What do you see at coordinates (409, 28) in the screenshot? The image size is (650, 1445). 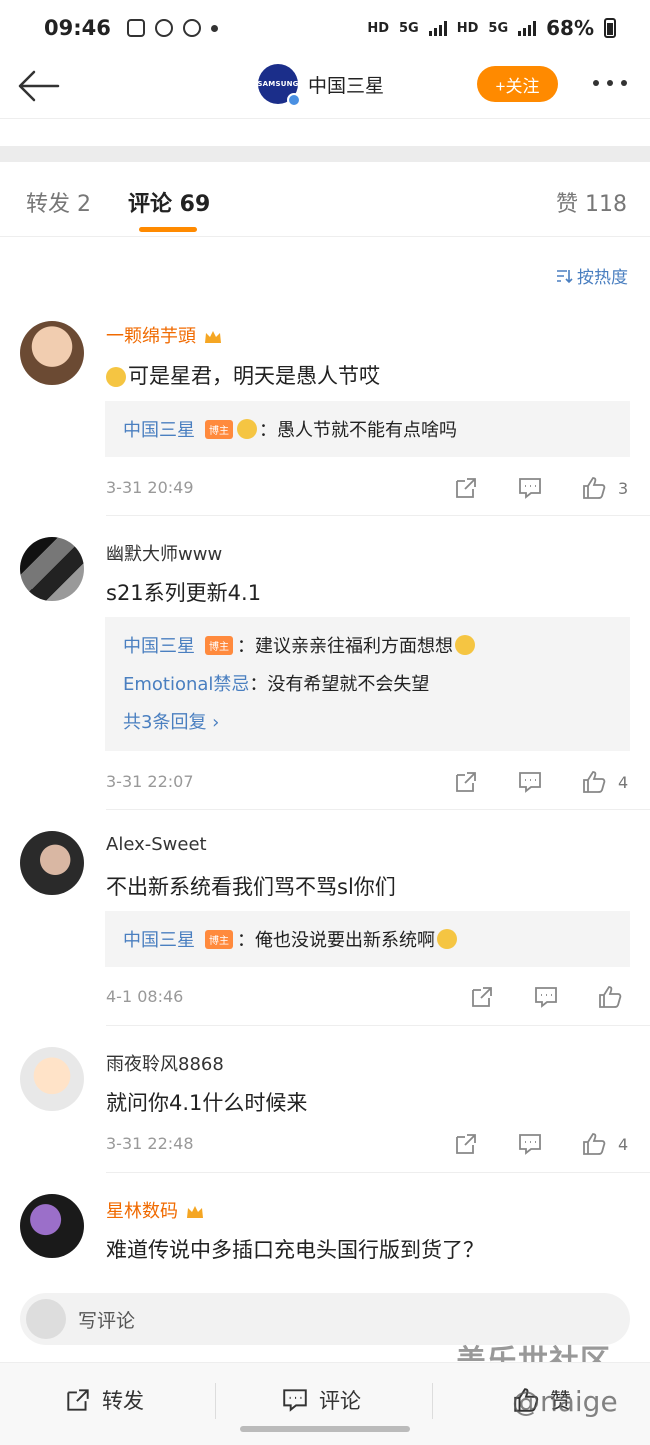 I see `network-5g-label: 5G` at bounding box center [409, 28].